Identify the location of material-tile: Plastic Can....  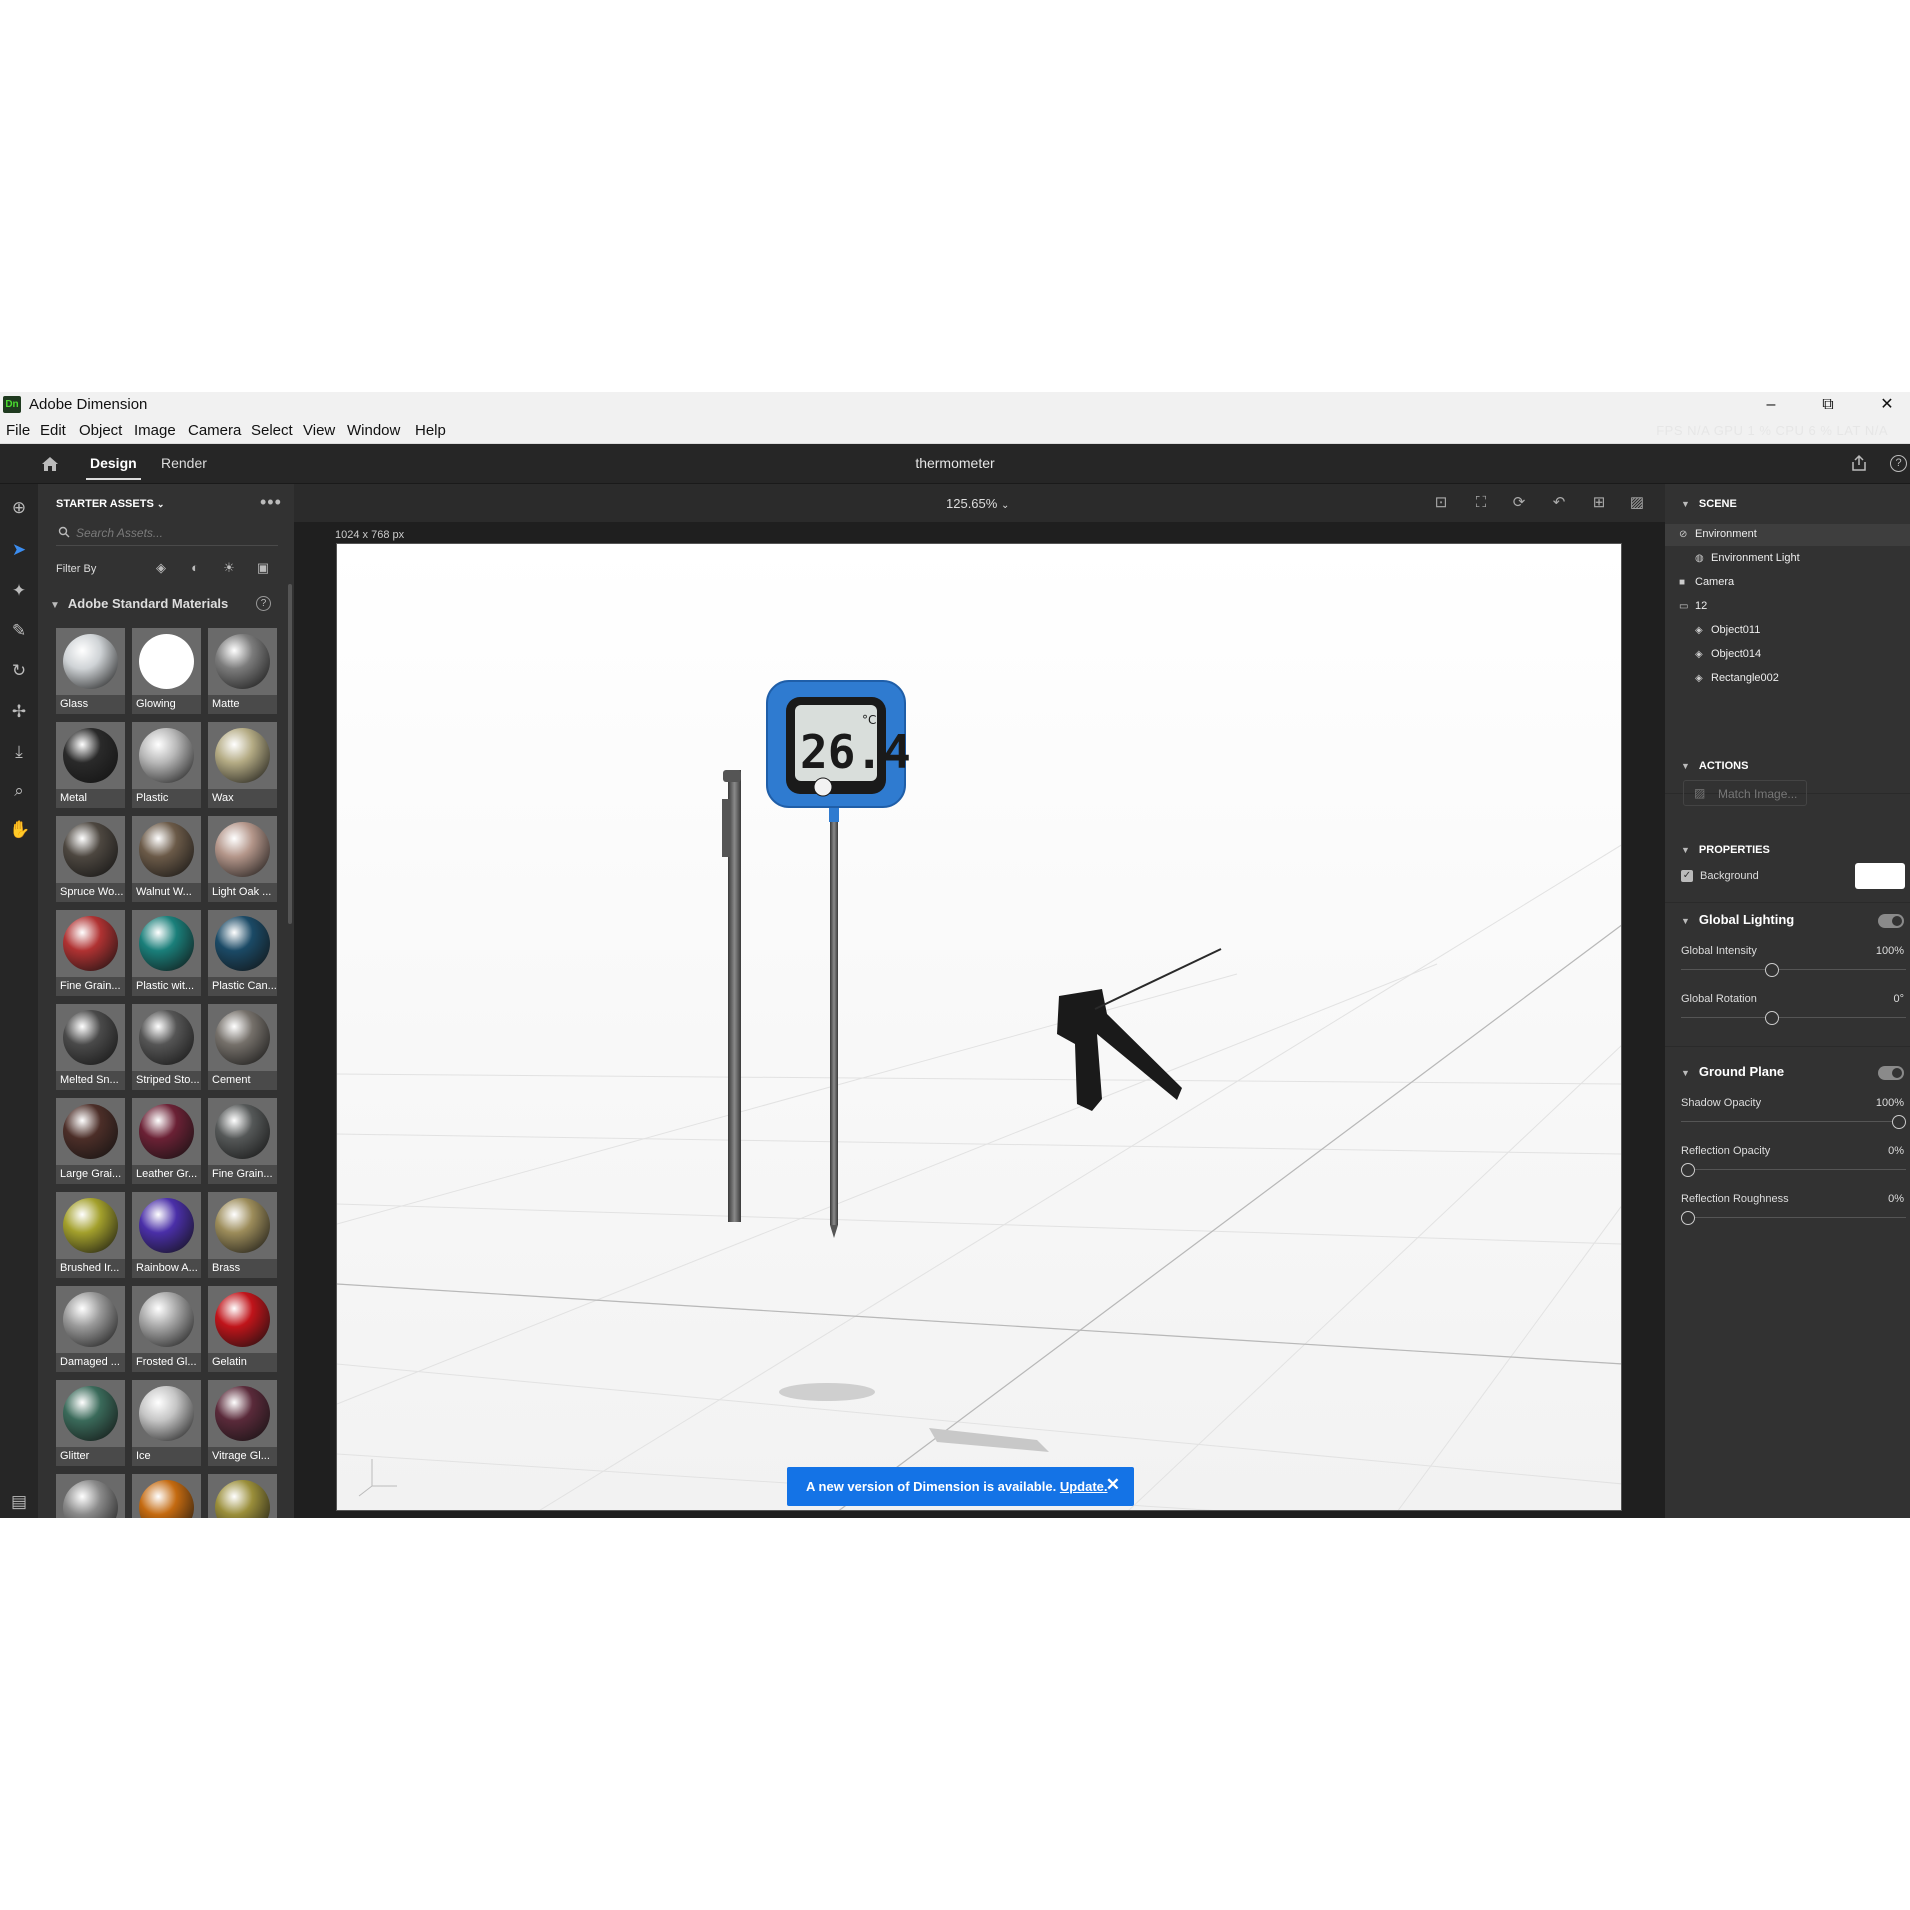
(242, 953).